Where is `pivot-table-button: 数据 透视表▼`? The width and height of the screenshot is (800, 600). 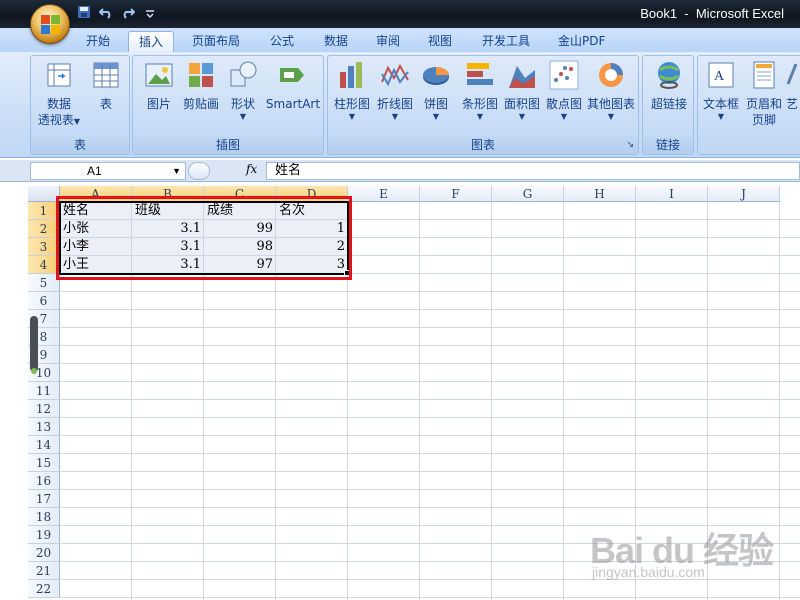 pivot-table-button: 数据 透视表▼ is located at coordinates (59, 95).